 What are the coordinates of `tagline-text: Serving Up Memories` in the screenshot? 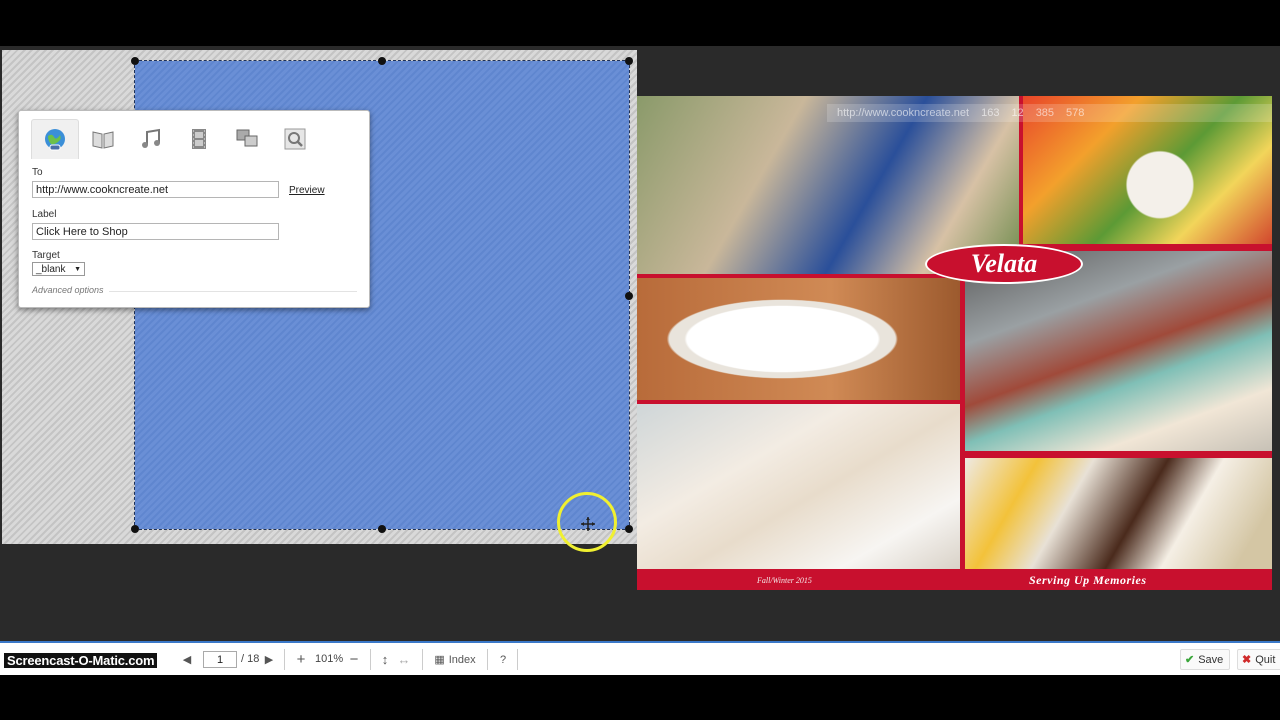 It's located at (1088, 580).